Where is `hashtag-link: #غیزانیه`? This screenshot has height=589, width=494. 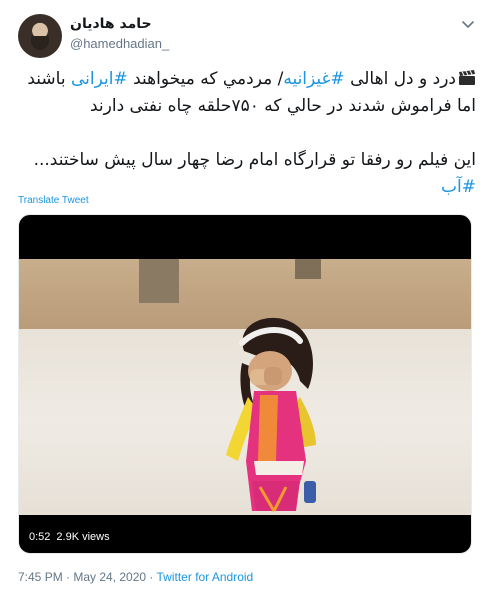
hashtag-link: #غیزانیه is located at coordinates (313, 79).